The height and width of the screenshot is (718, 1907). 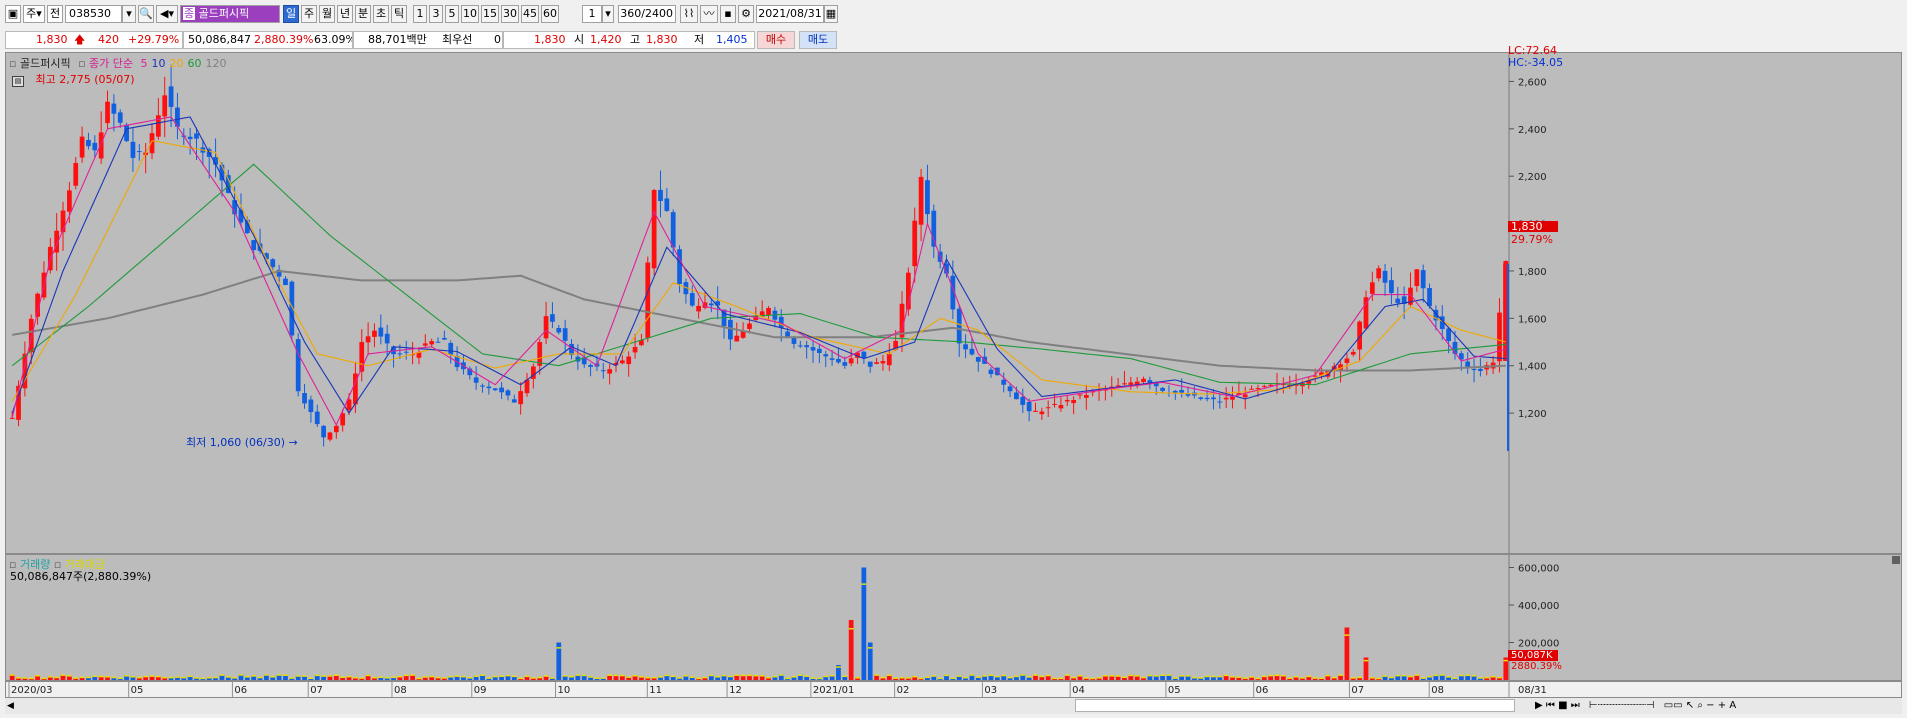 What do you see at coordinates (592, 14) in the screenshot?
I see `interval-input: 1` at bounding box center [592, 14].